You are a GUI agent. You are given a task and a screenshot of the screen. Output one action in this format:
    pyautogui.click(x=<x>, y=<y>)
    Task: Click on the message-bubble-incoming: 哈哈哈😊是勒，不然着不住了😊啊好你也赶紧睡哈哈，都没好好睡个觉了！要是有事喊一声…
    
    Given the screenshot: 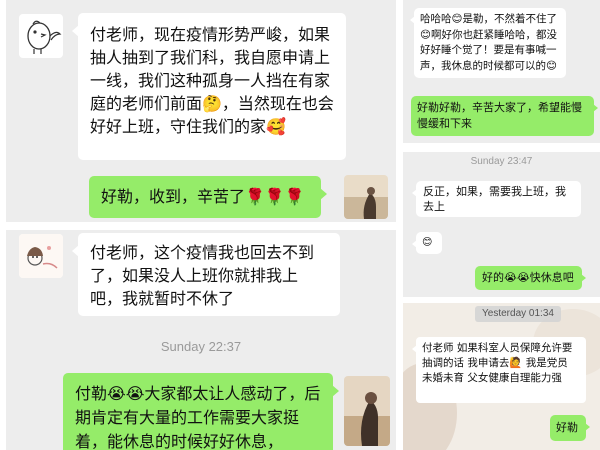 What is the action you would take?
    pyautogui.click(x=488, y=43)
    